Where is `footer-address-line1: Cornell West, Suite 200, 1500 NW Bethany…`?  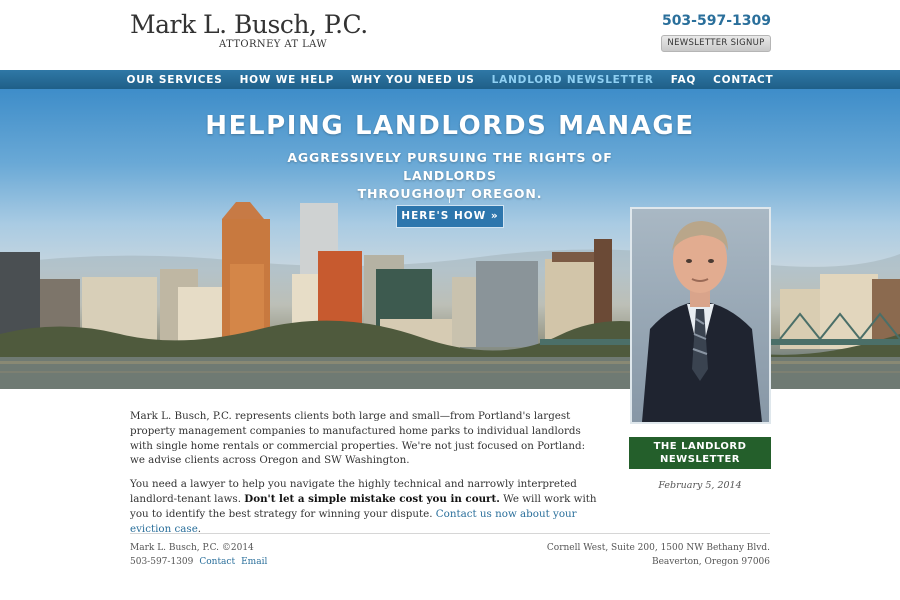 footer-address-line1: Cornell West, Suite 200, 1500 NW Bethany… is located at coordinates (658, 548).